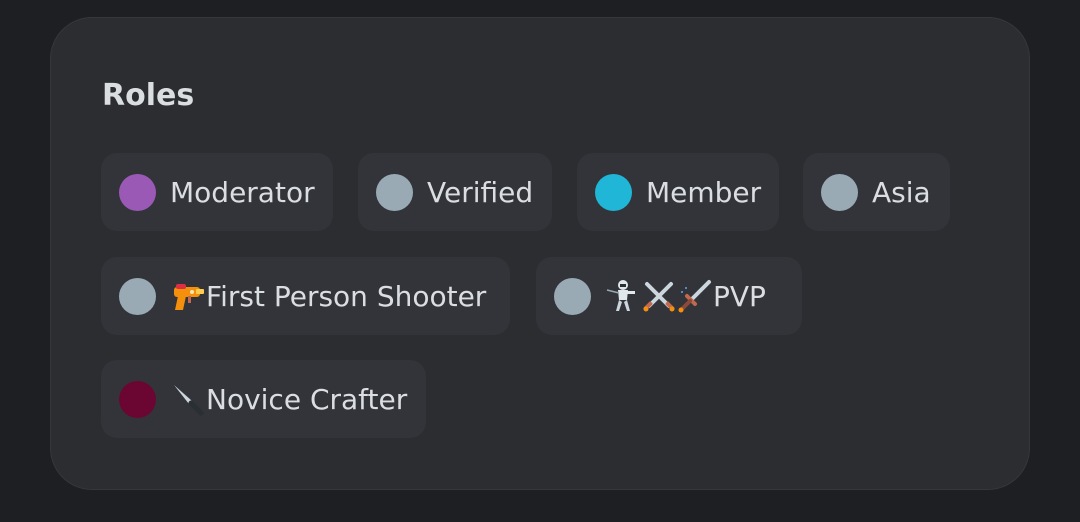  I want to click on role-member: Member, so click(678, 192).